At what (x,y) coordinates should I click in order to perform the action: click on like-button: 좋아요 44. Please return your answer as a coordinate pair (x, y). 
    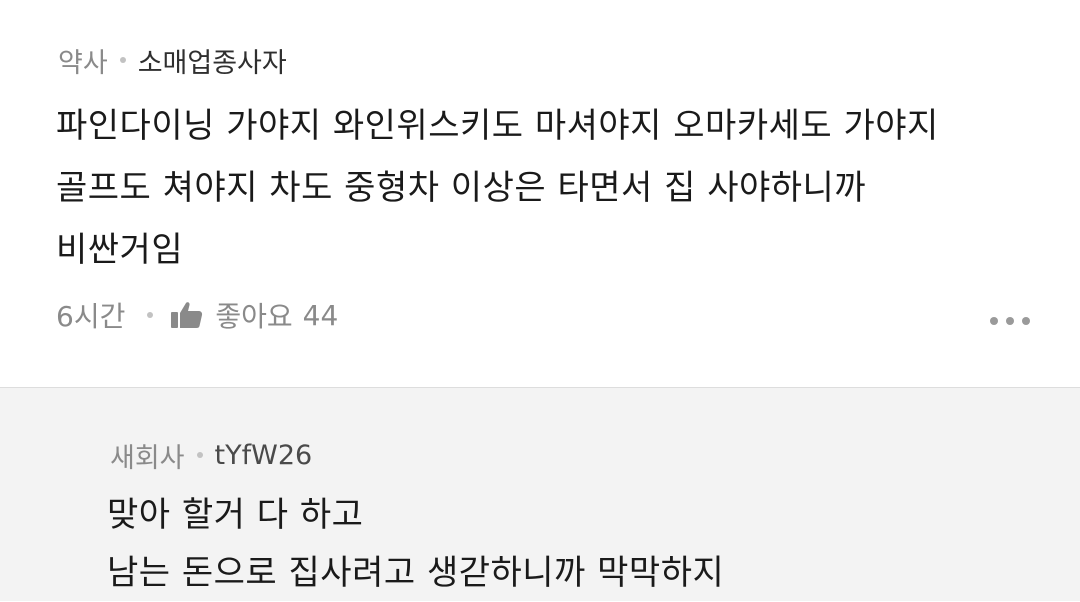
    Looking at the image, I should click on (254, 315).